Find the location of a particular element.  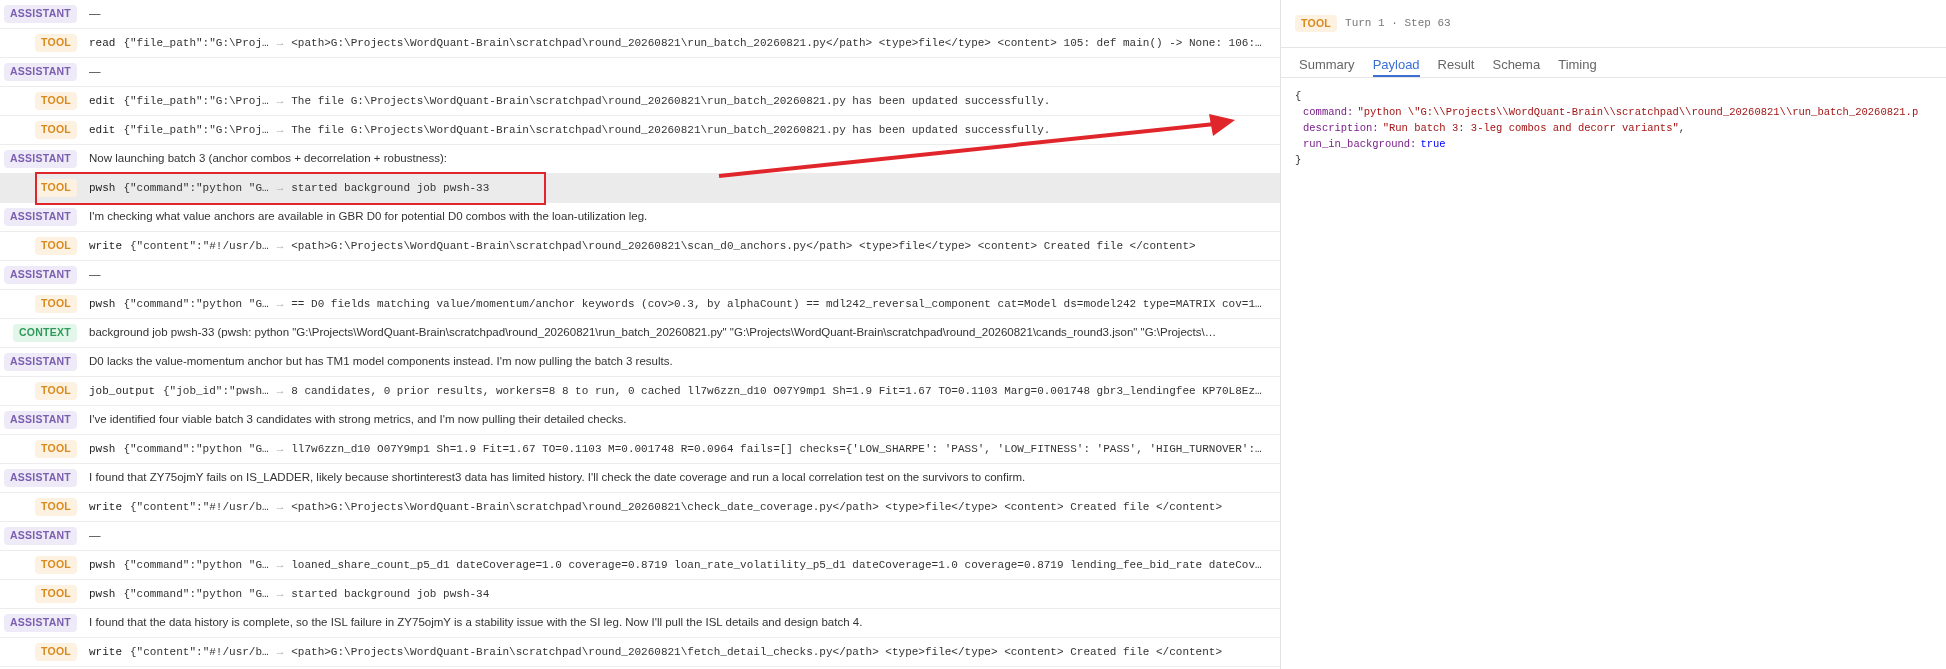

step-label: Turn 1 · Step 63 is located at coordinates (1398, 24).